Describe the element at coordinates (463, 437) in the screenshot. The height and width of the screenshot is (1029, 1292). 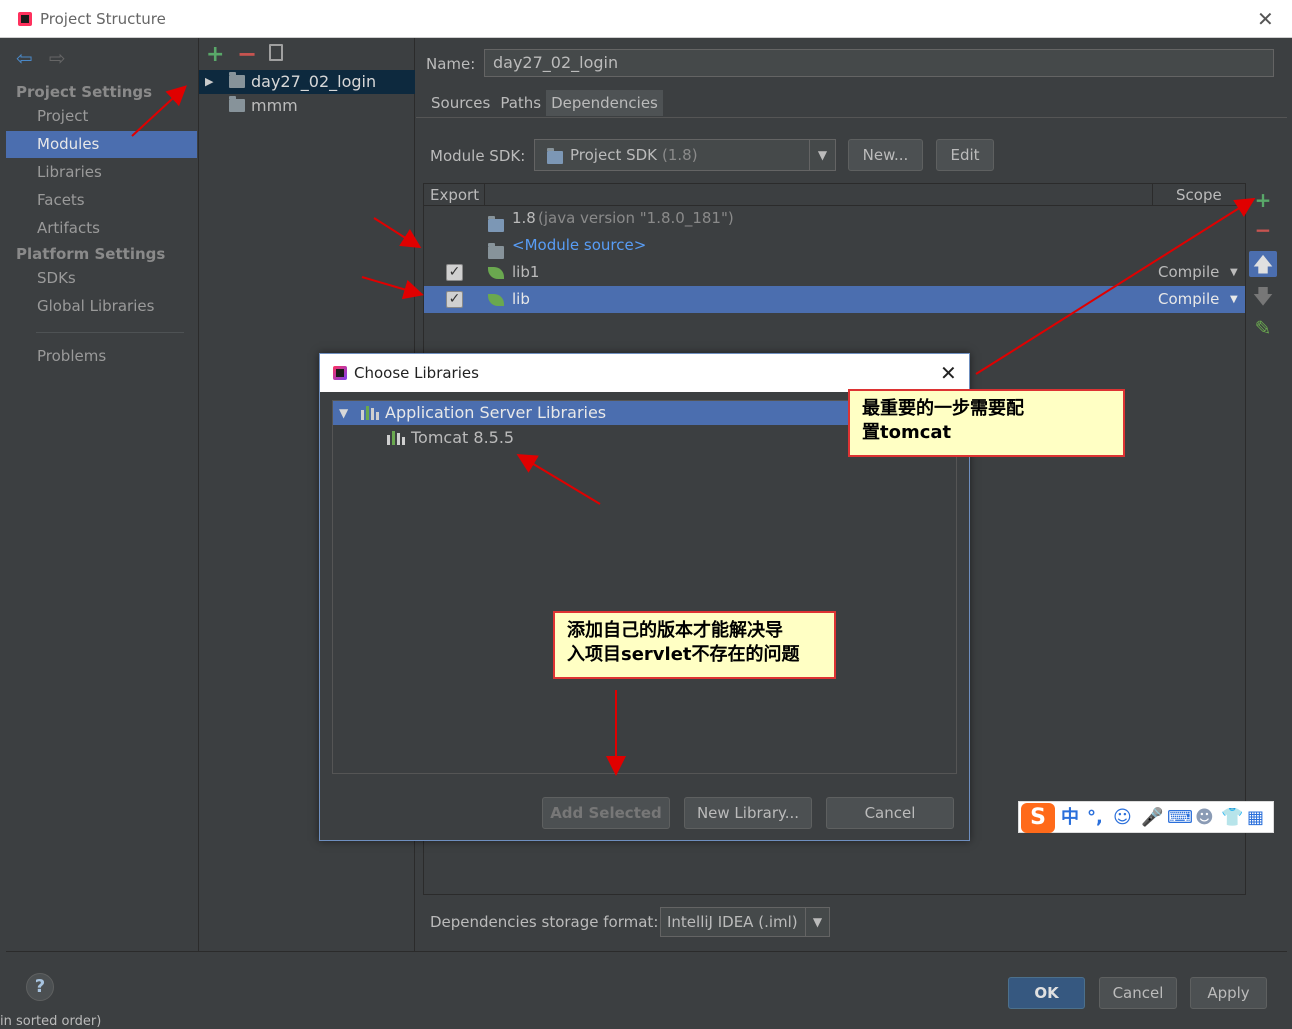
I see `tree-item-label: Tomcat 8.5.5` at that location.